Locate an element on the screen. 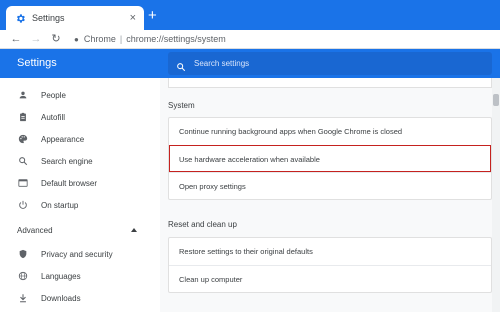 This screenshot has width=500, height=312. sidebar-item-default-browser: Default browser is located at coordinates (80, 183).